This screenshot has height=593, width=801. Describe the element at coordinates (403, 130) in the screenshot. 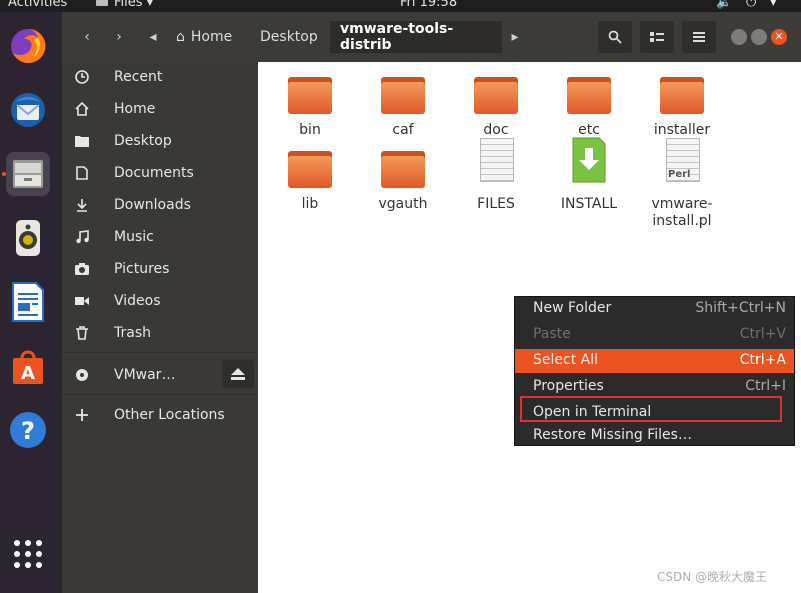

I see `file-name: caf` at that location.